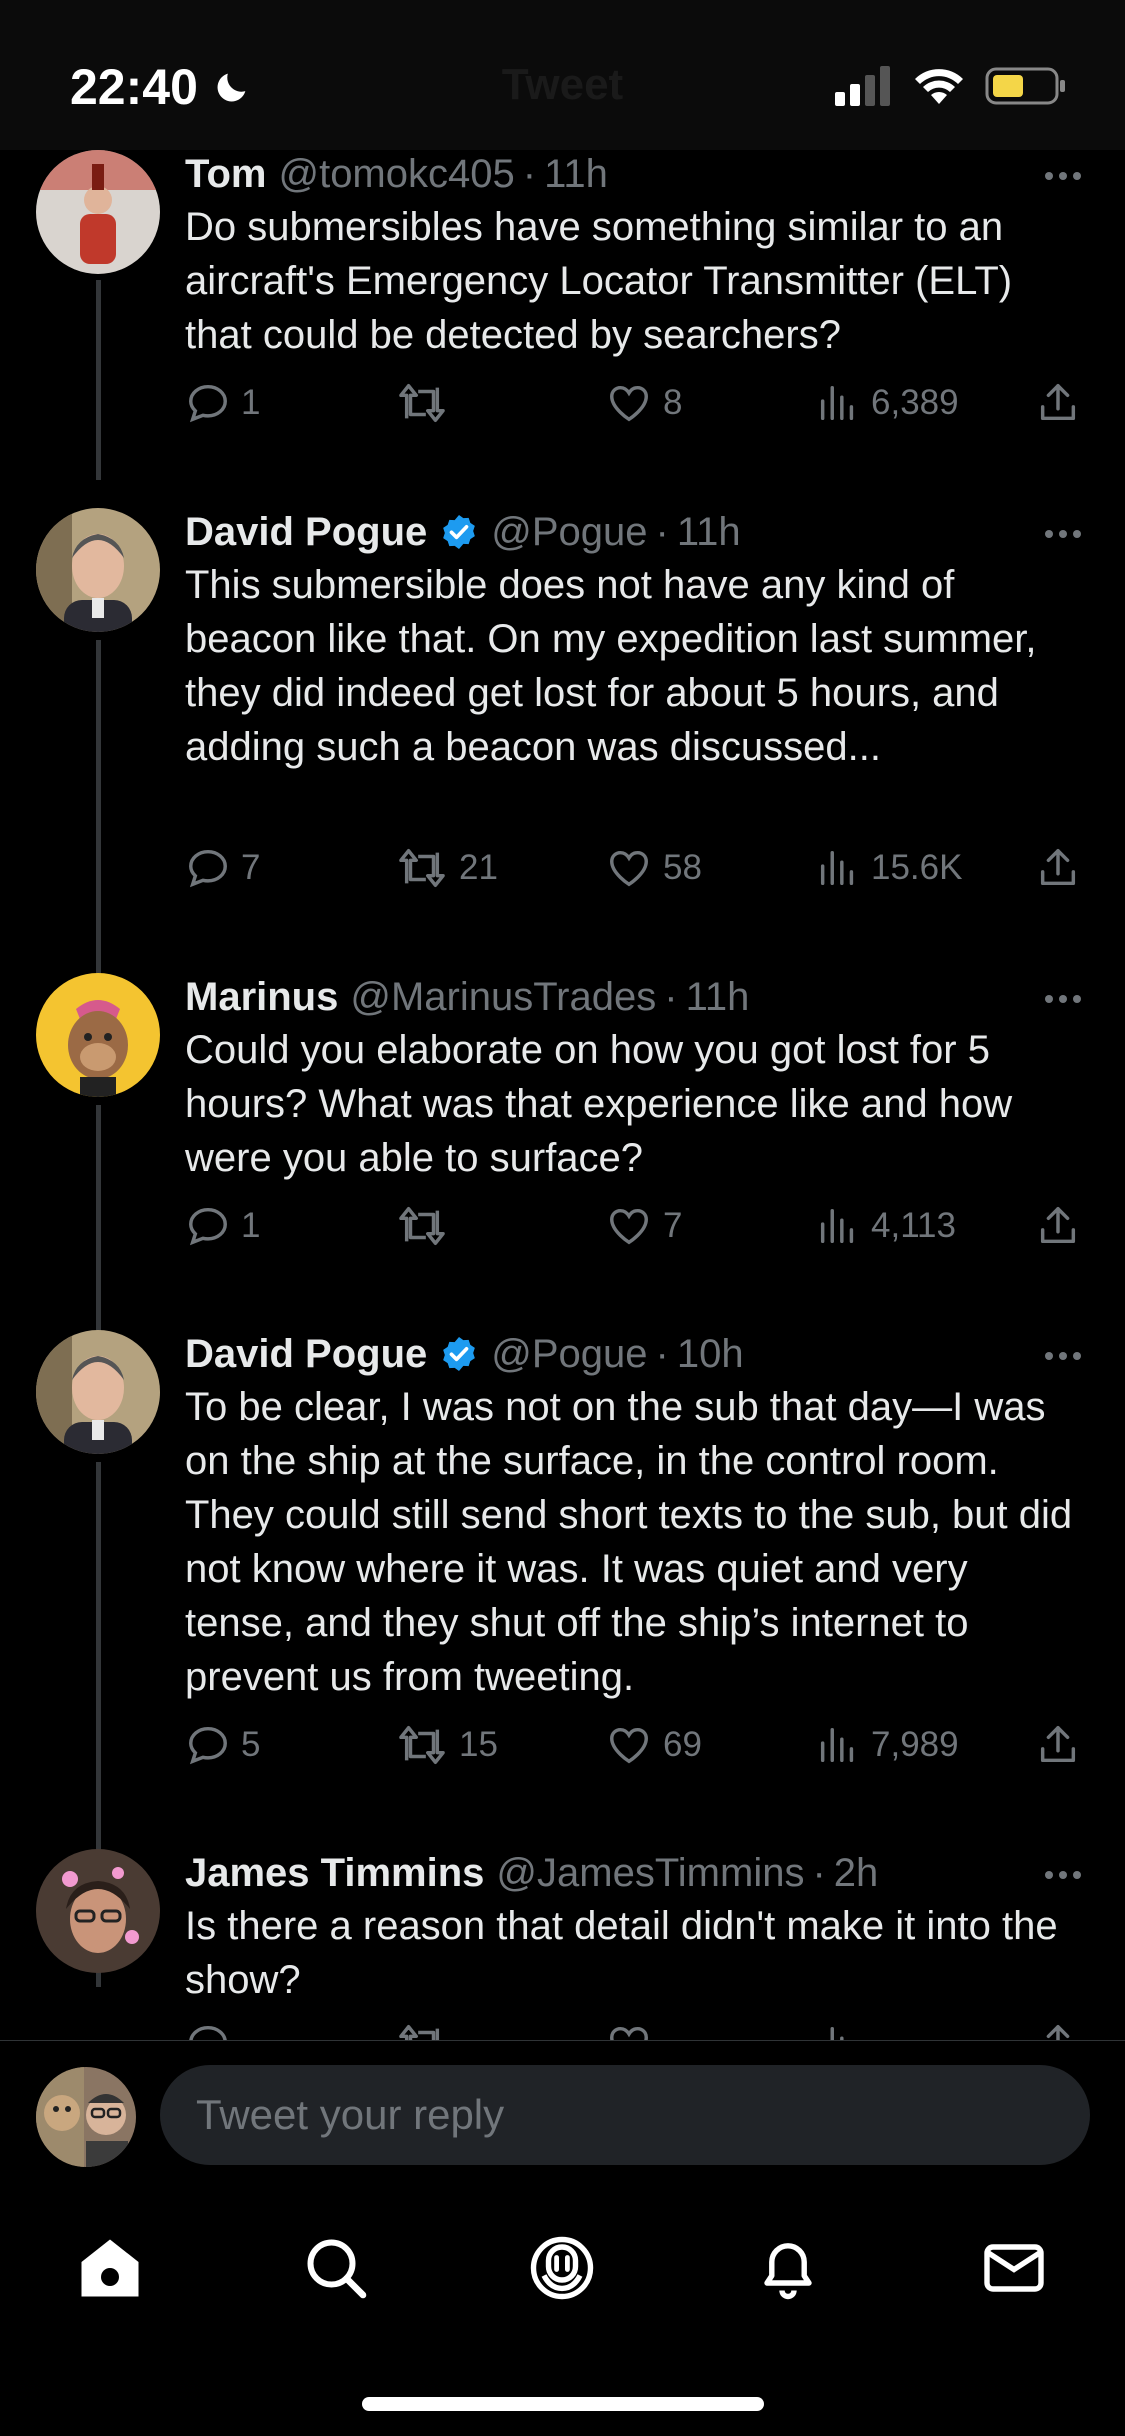 The width and height of the screenshot is (1125, 2436). What do you see at coordinates (653, 868) in the screenshot?
I see `like-button: 58` at bounding box center [653, 868].